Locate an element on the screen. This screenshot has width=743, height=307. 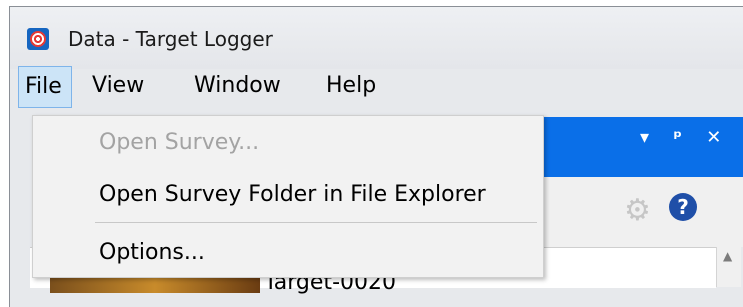
target-icon is located at coordinates (38, 39).